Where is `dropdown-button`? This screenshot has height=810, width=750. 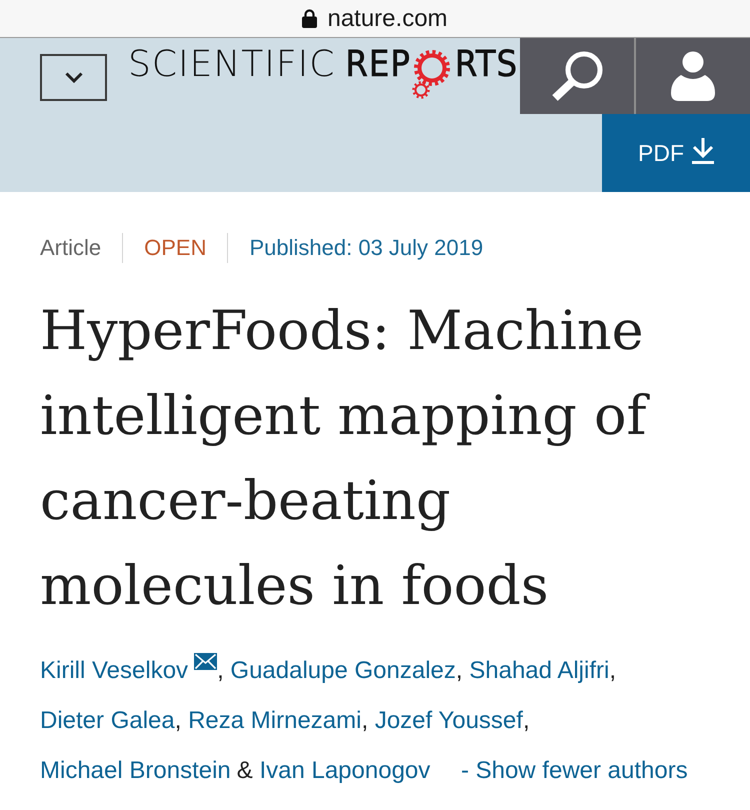
dropdown-button is located at coordinates (73, 77).